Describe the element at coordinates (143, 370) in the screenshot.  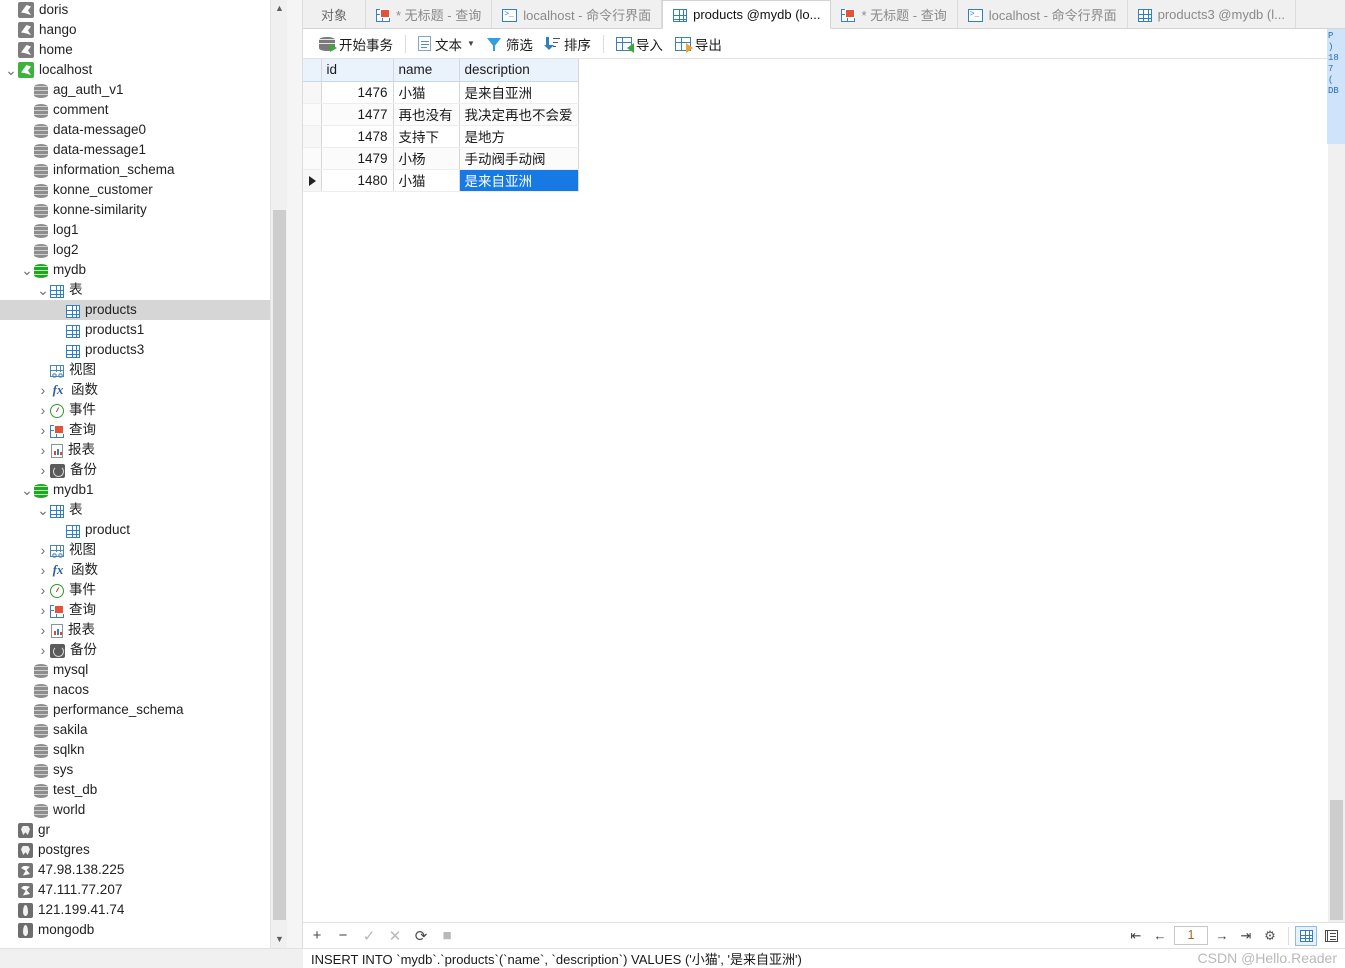
I see `tree-item--: 视图` at that location.